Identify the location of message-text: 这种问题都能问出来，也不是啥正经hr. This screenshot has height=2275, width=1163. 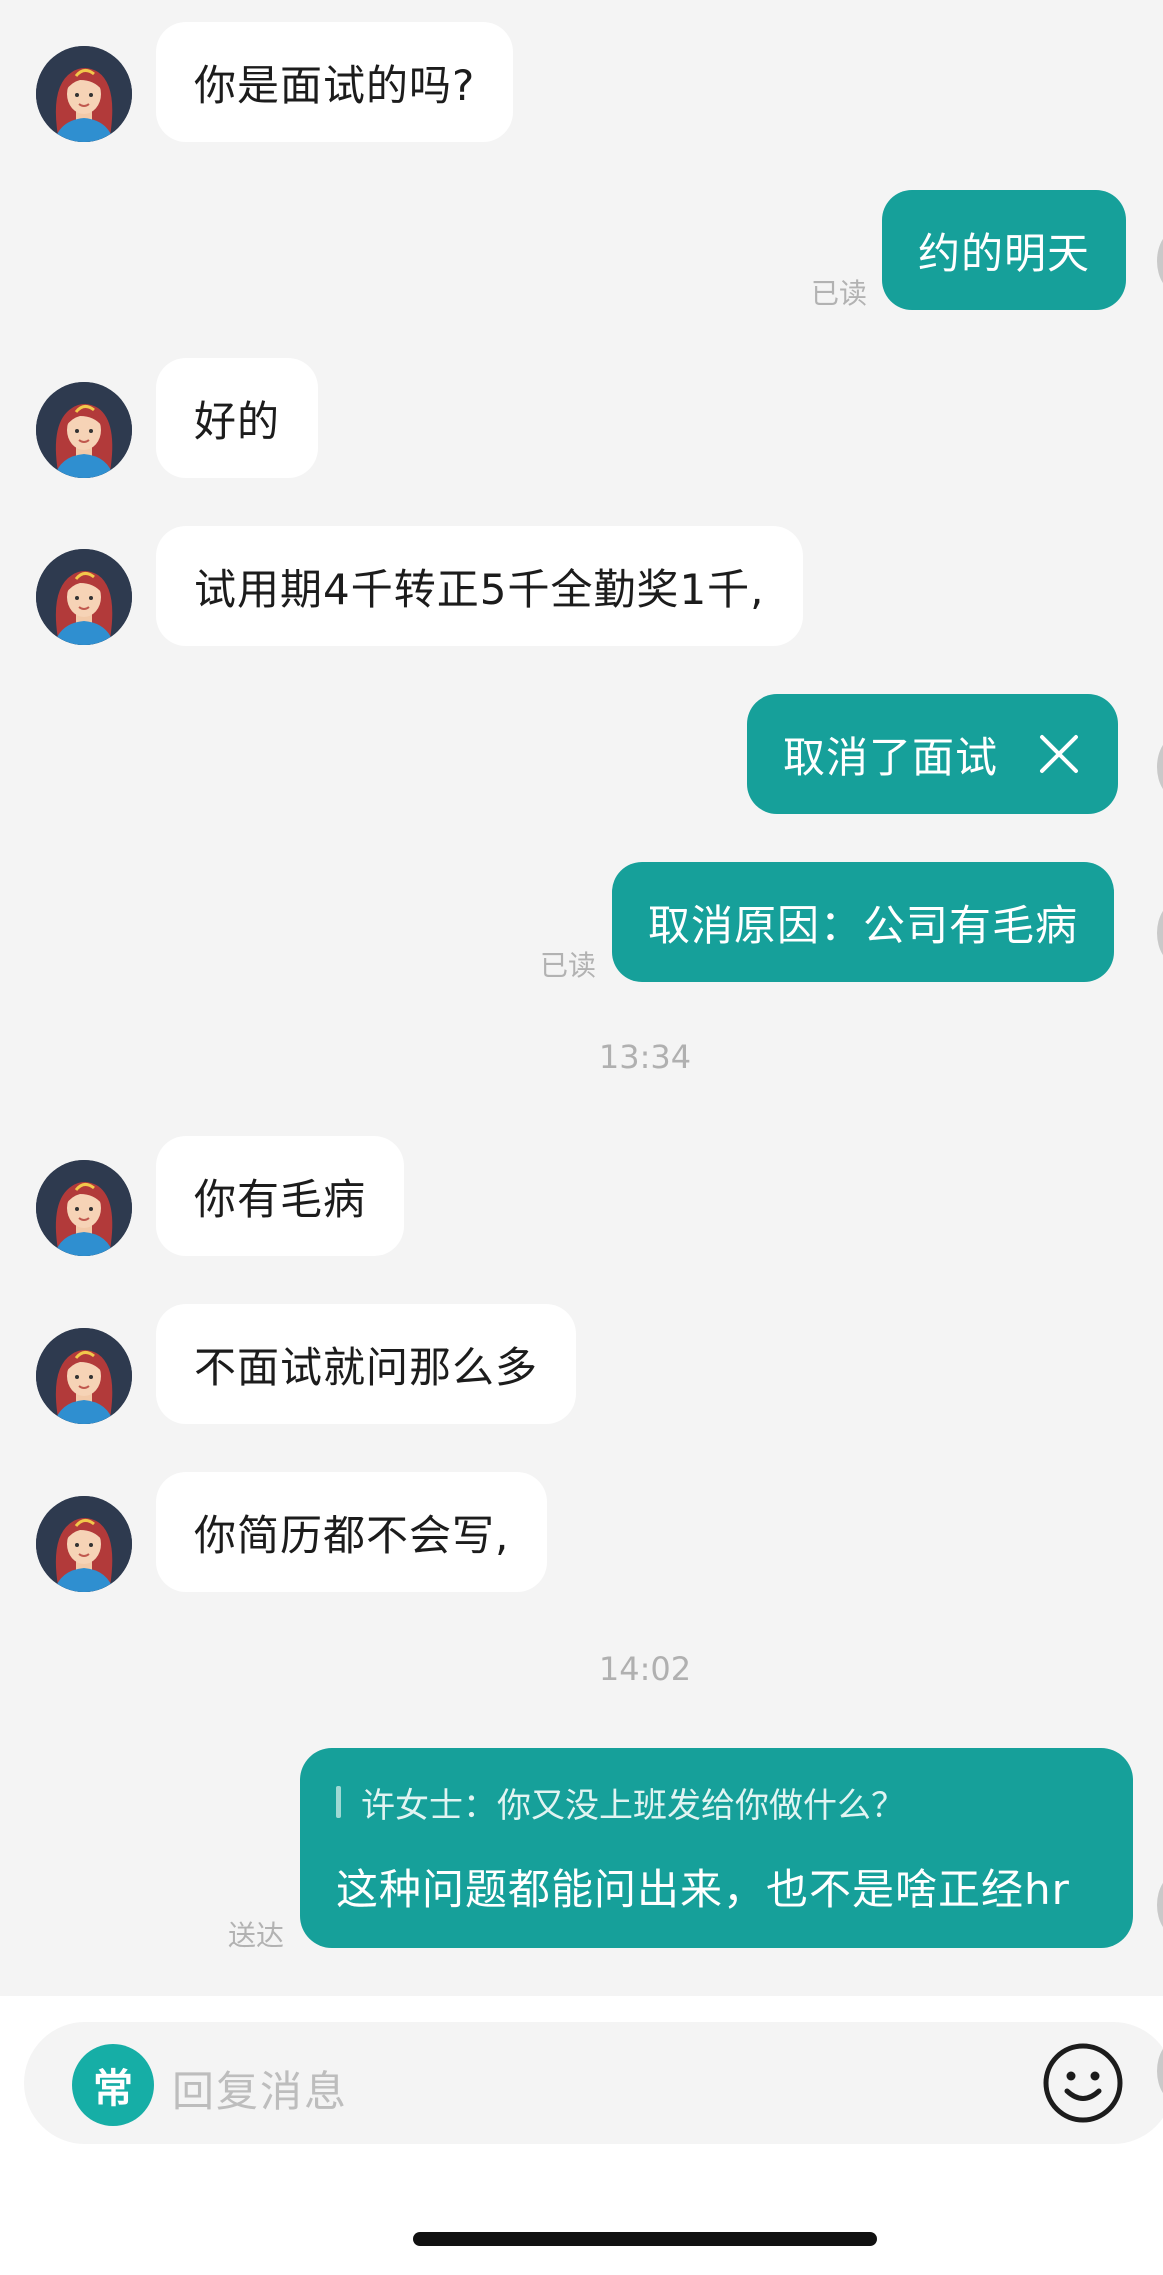
(703, 1889).